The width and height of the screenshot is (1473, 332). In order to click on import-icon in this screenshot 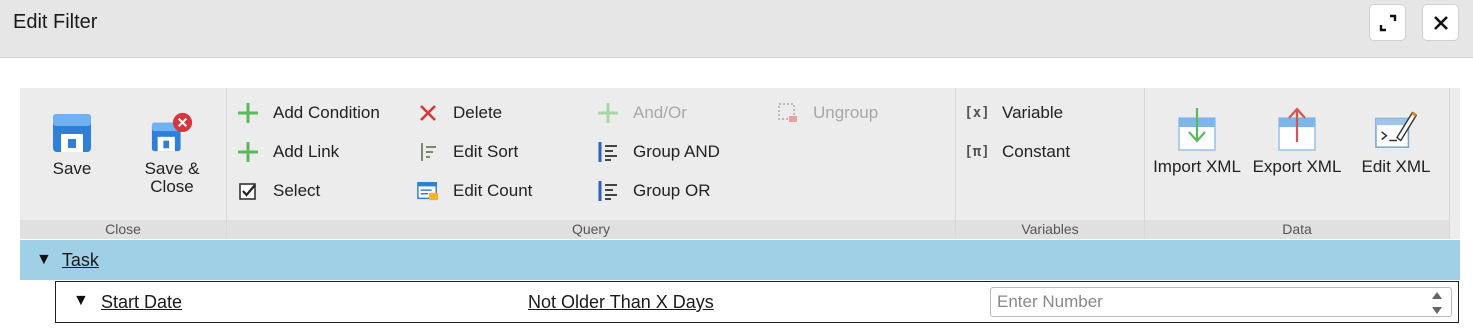, I will do `click(1197, 129)`.